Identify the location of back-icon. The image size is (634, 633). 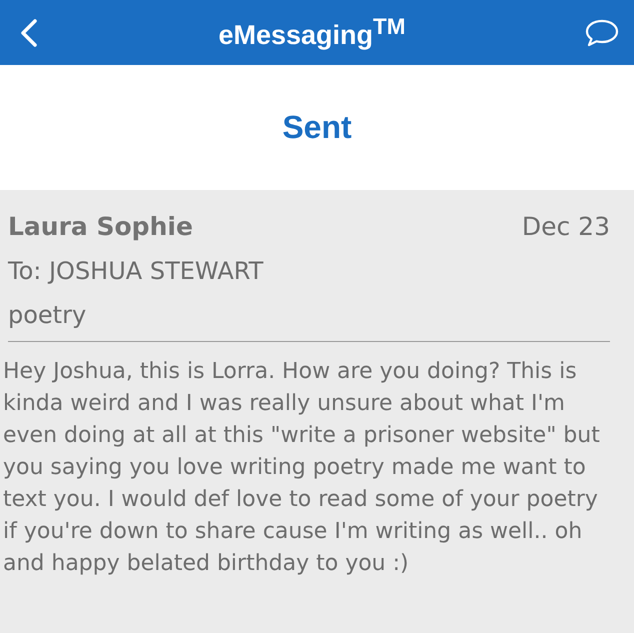
(29, 33).